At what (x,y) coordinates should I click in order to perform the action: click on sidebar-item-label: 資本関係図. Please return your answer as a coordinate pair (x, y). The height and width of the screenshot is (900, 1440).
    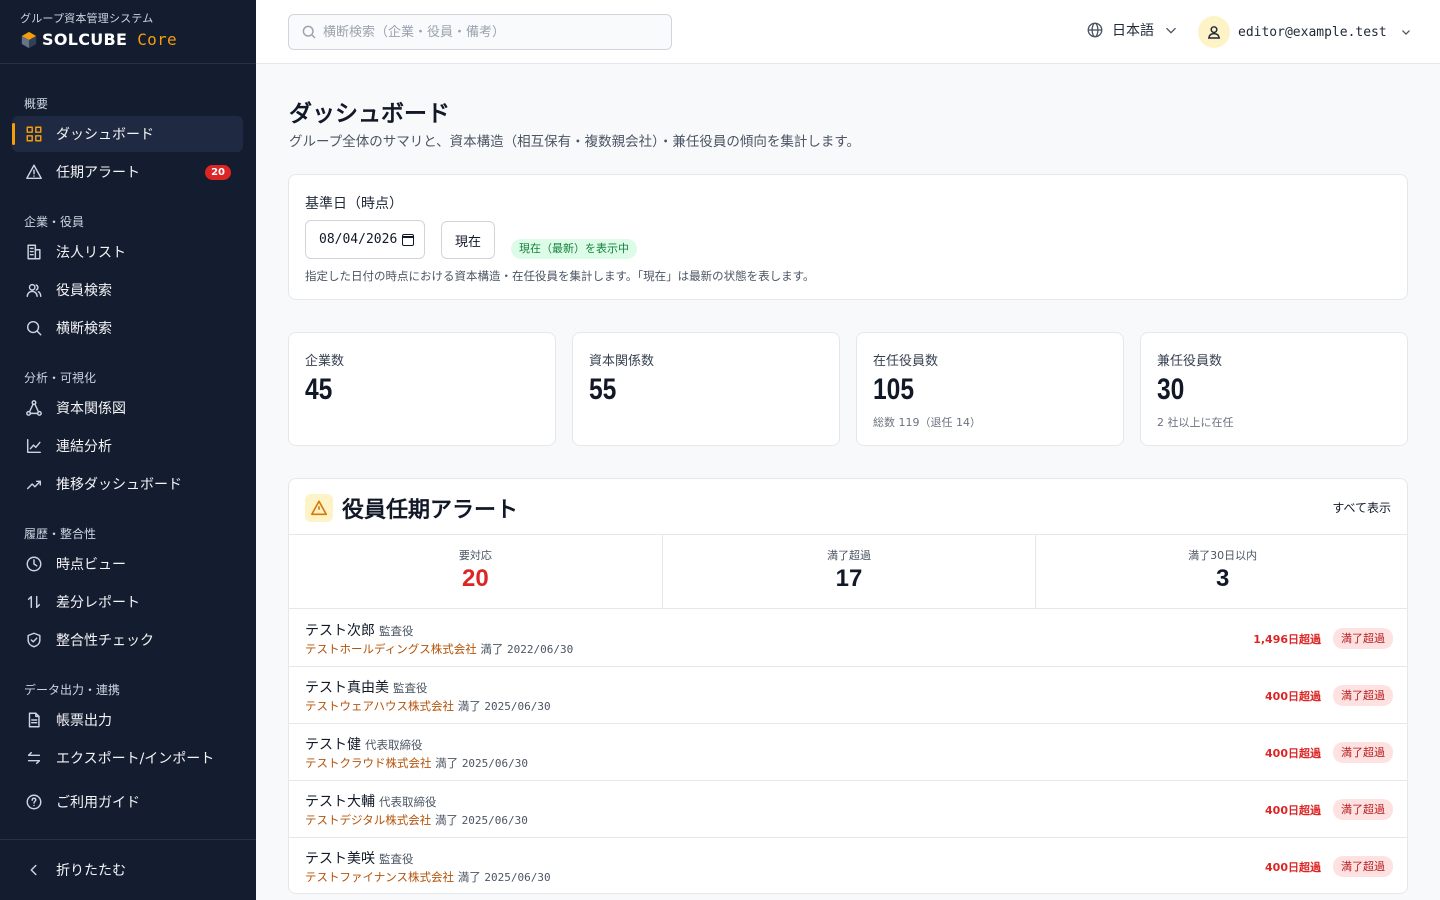
    Looking at the image, I should click on (91, 409).